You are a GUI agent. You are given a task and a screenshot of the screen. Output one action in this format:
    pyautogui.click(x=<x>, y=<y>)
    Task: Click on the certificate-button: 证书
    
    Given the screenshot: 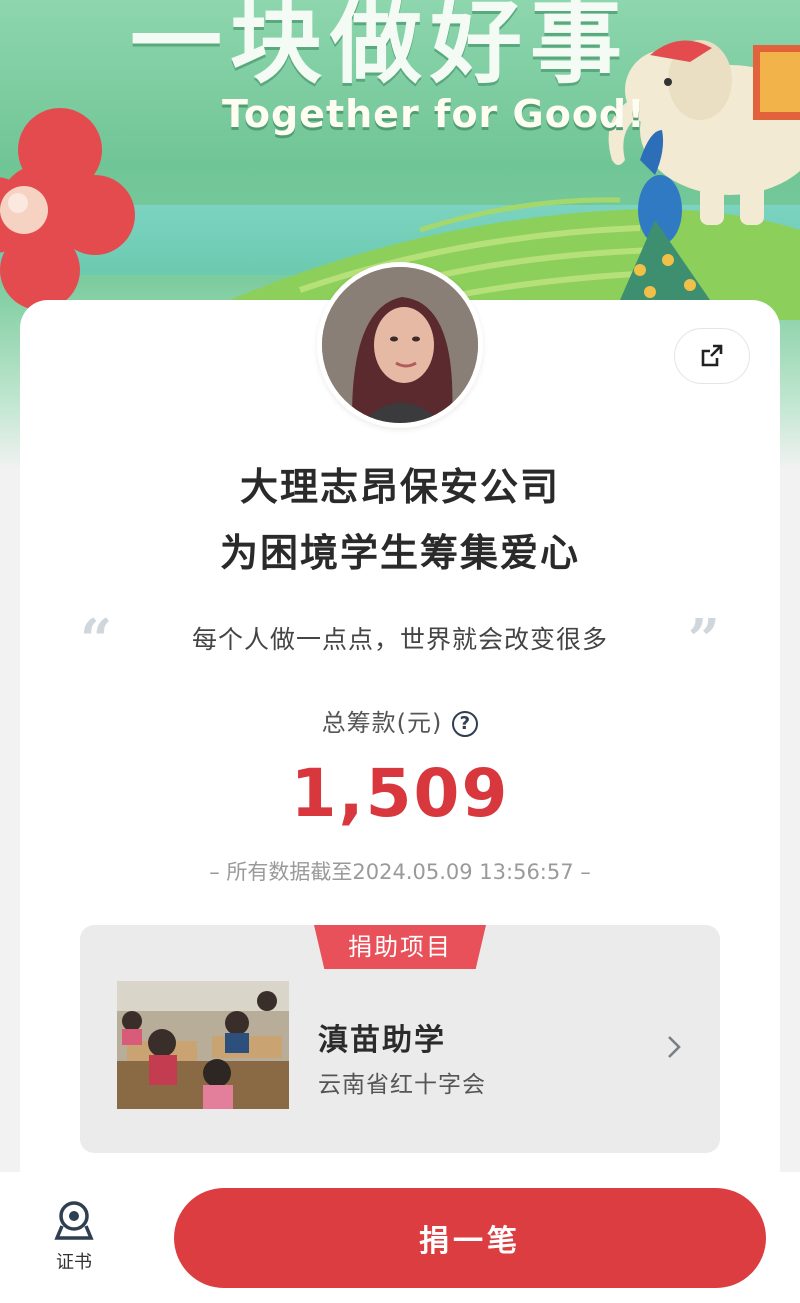 What is the action you would take?
    pyautogui.click(x=74, y=1238)
    